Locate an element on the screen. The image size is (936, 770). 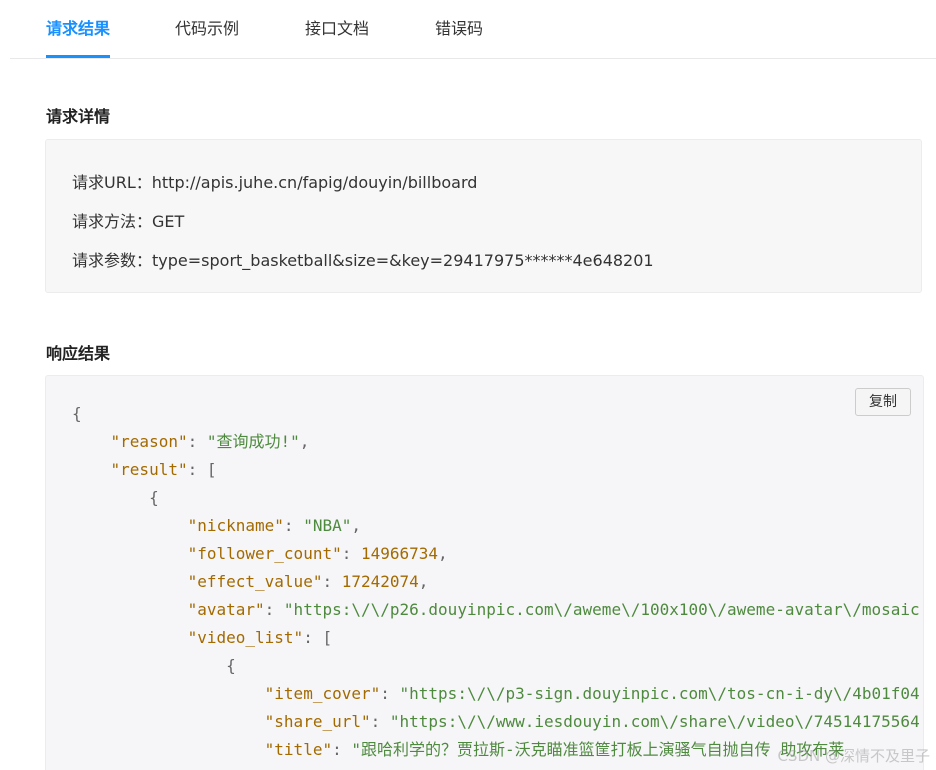
code-line: "result": [ is located at coordinates (163, 469).